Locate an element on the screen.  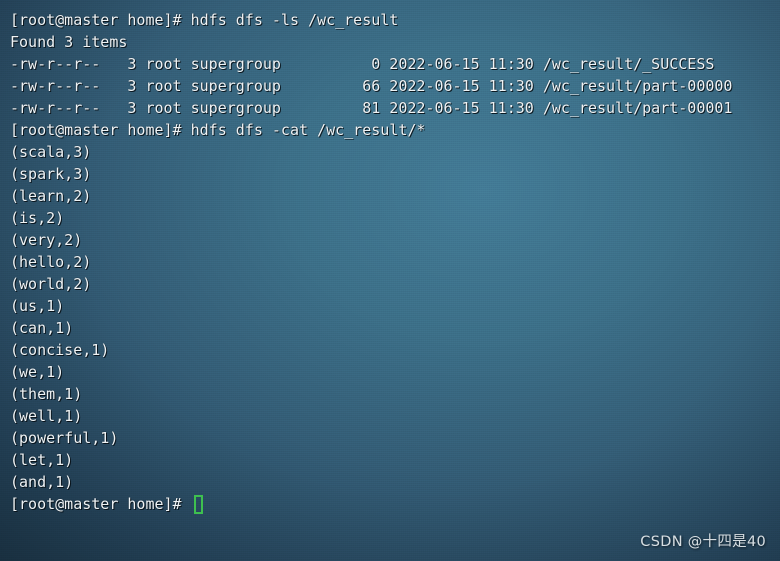
terminal-line-wordcount: (well,1) is located at coordinates (46, 416).